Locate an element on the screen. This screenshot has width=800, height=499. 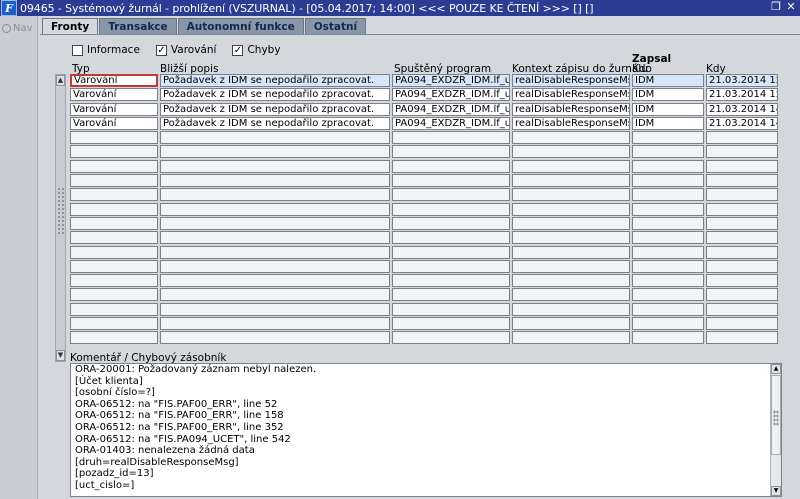
scroll-down-icon: ▼ is located at coordinates (60, 355).